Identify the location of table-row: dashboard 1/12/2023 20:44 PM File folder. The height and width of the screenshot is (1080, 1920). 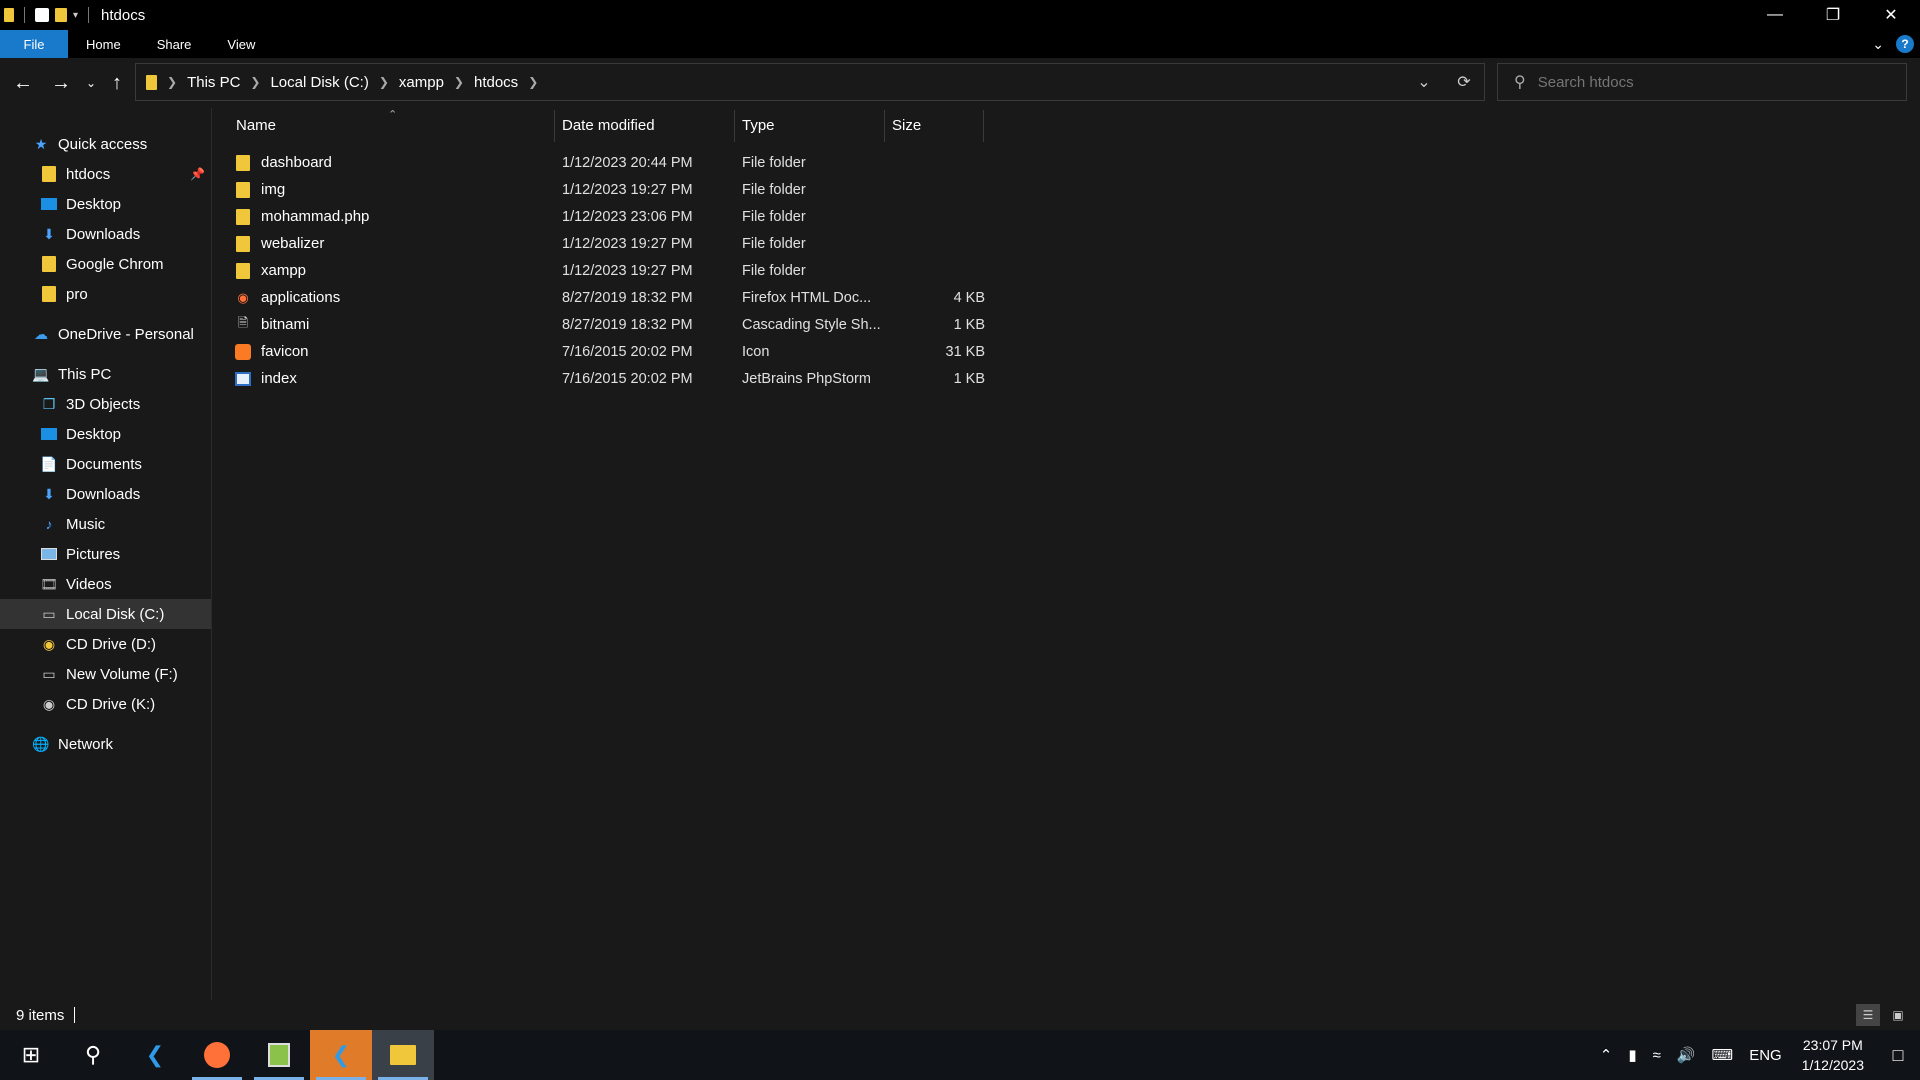
(615, 162).